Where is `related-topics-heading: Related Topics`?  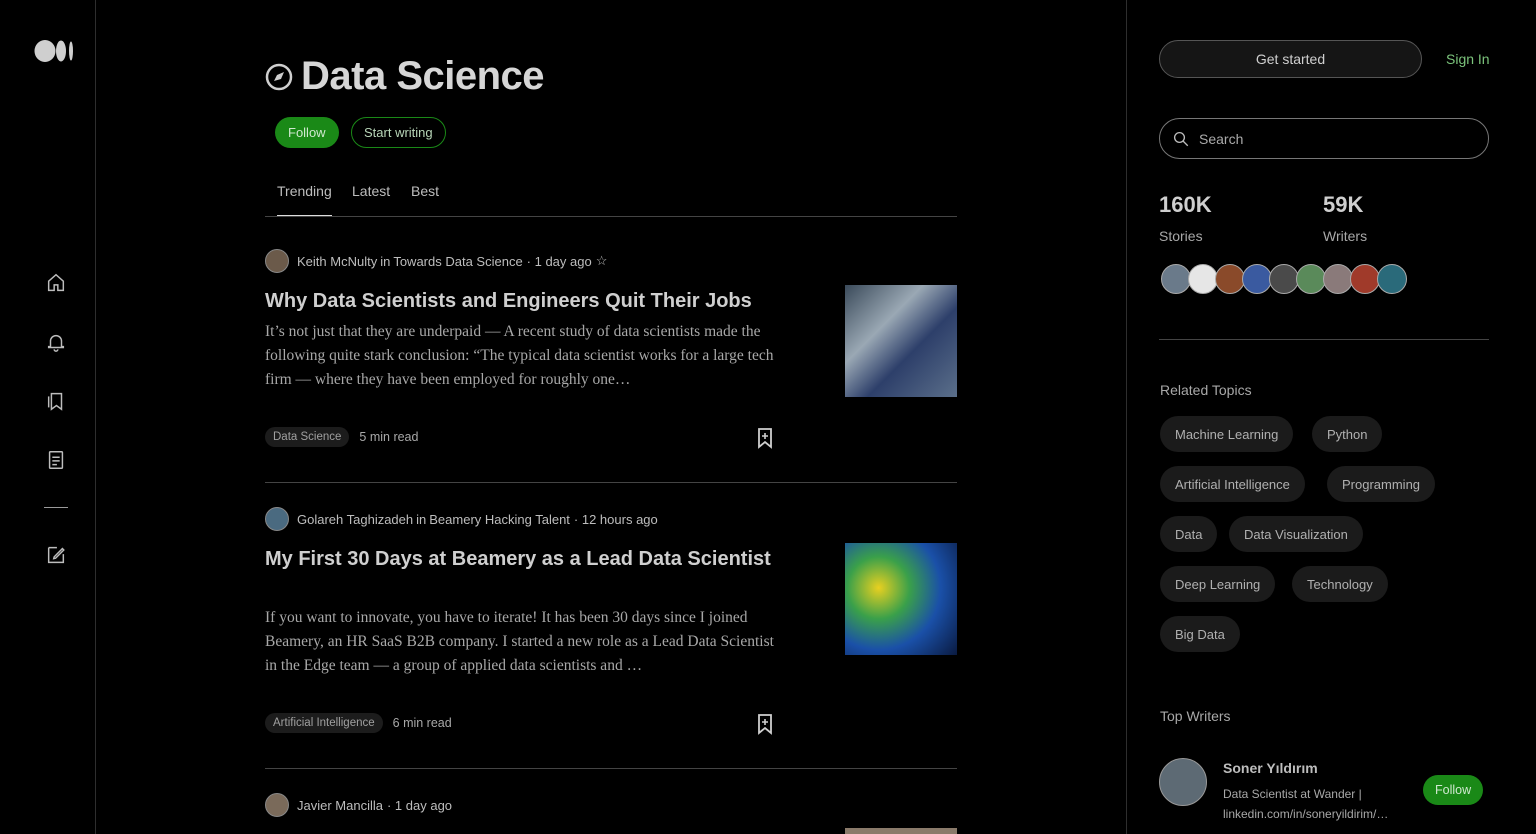 related-topics-heading: Related Topics is located at coordinates (1206, 390).